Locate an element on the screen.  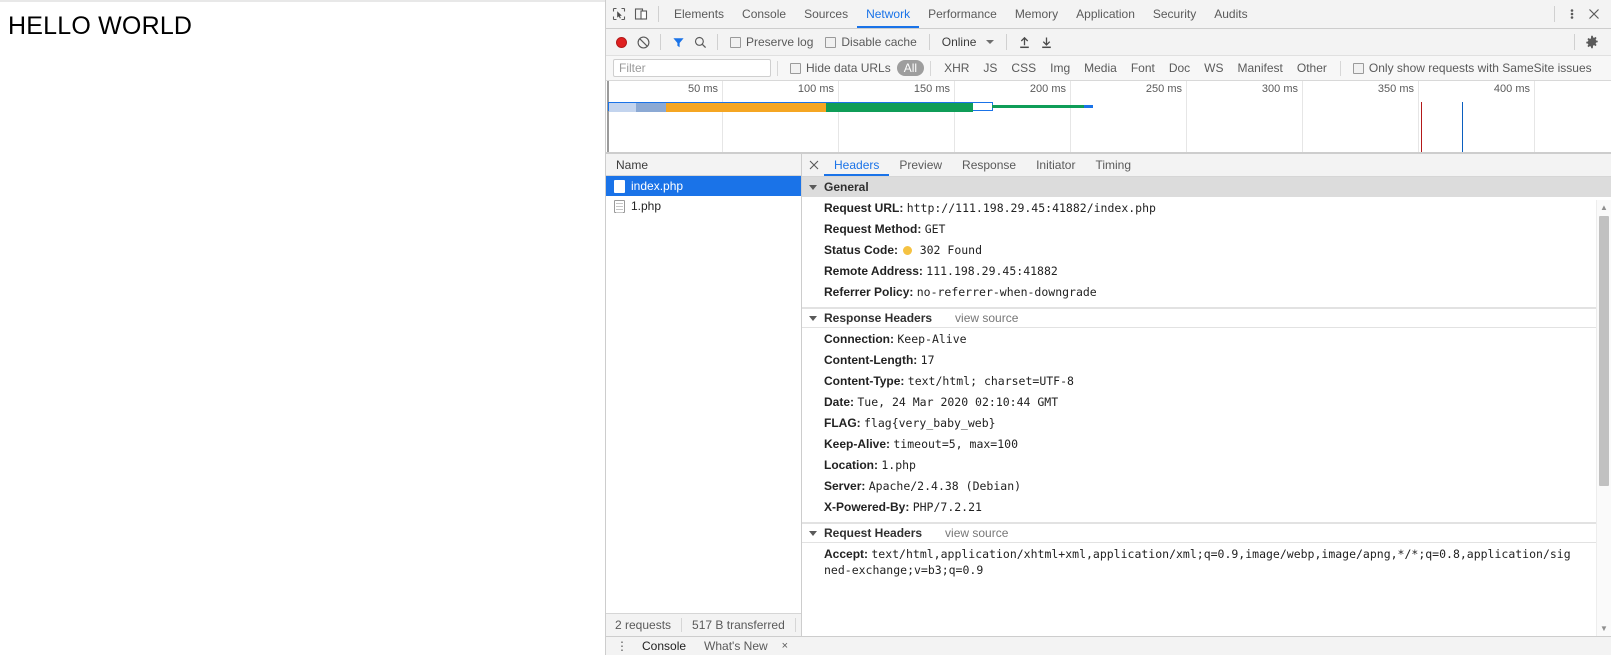
close-detail-icon is located at coordinates (814, 165).